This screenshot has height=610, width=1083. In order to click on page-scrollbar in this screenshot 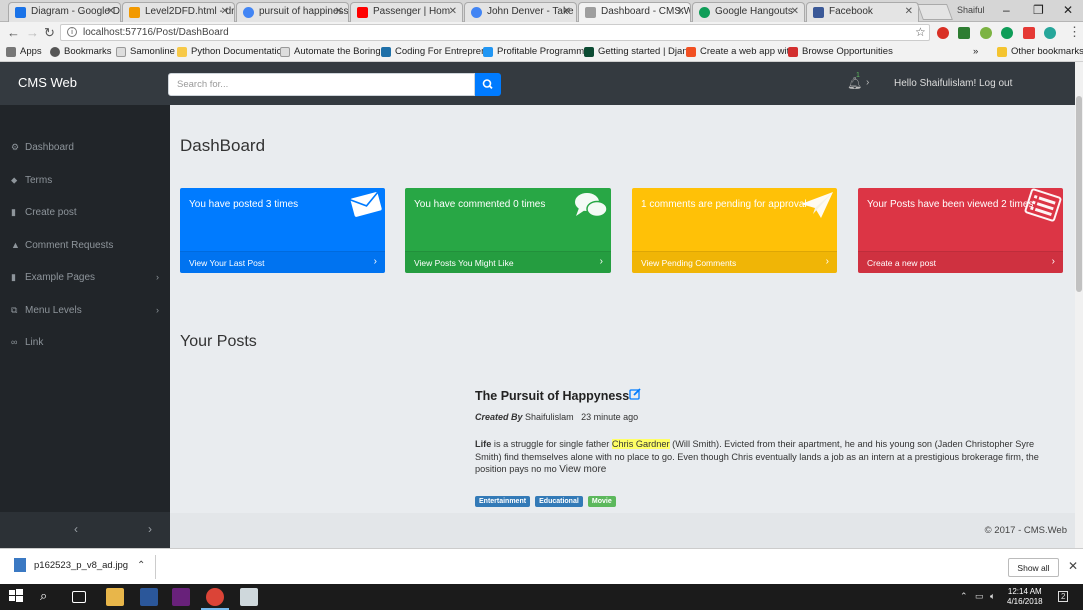, I will do `click(1079, 305)`.